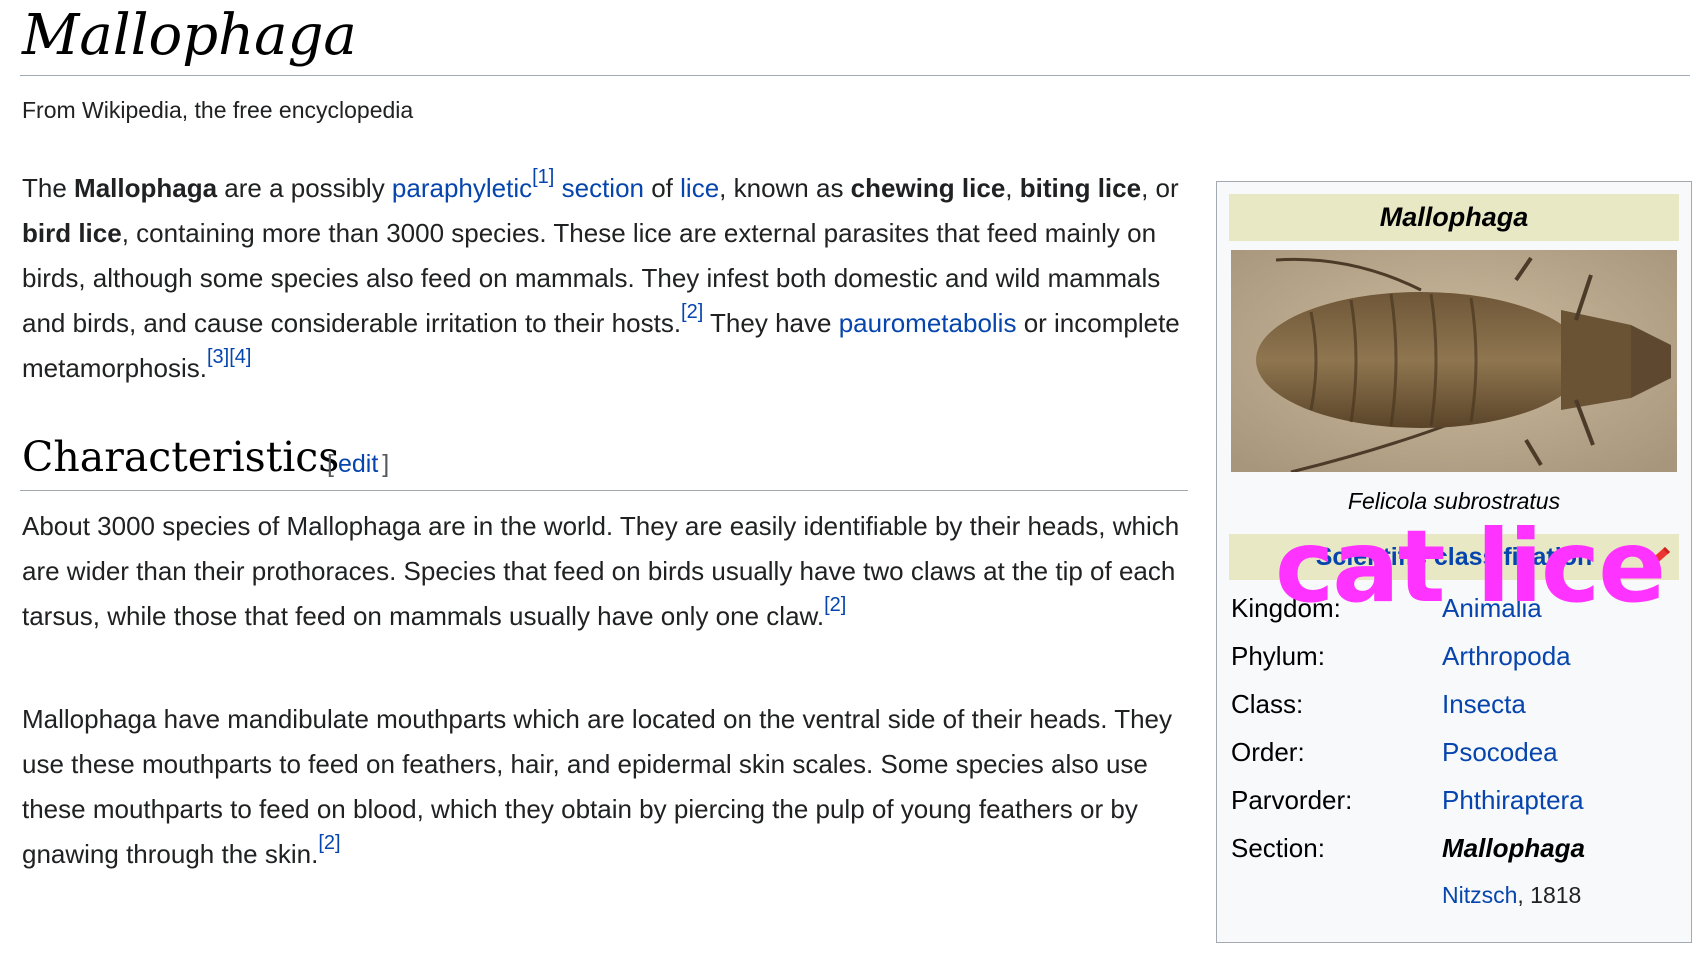 This screenshot has height=956, width=1694. Describe the element at coordinates (1514, 848) in the screenshot. I see `taxon-current: Mallophaga` at that location.